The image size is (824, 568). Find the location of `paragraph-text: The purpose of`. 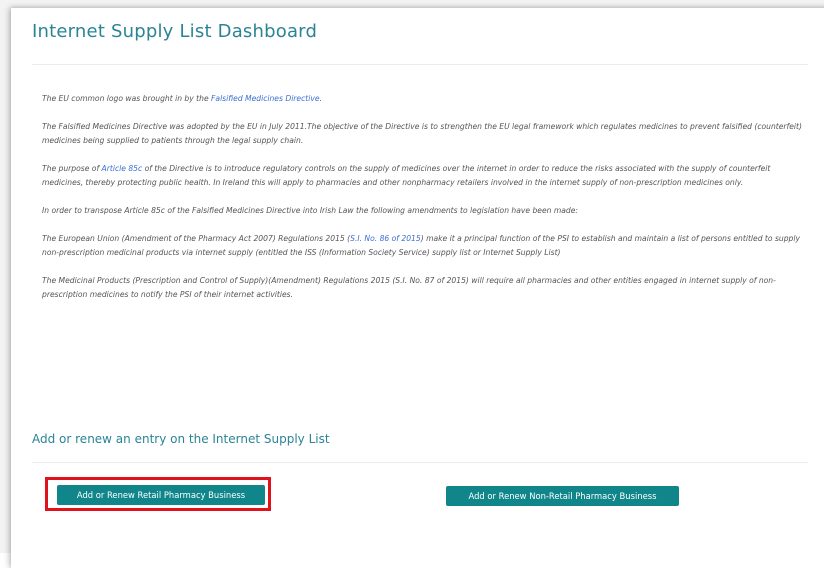

paragraph-text: The purpose of is located at coordinates (72, 168).